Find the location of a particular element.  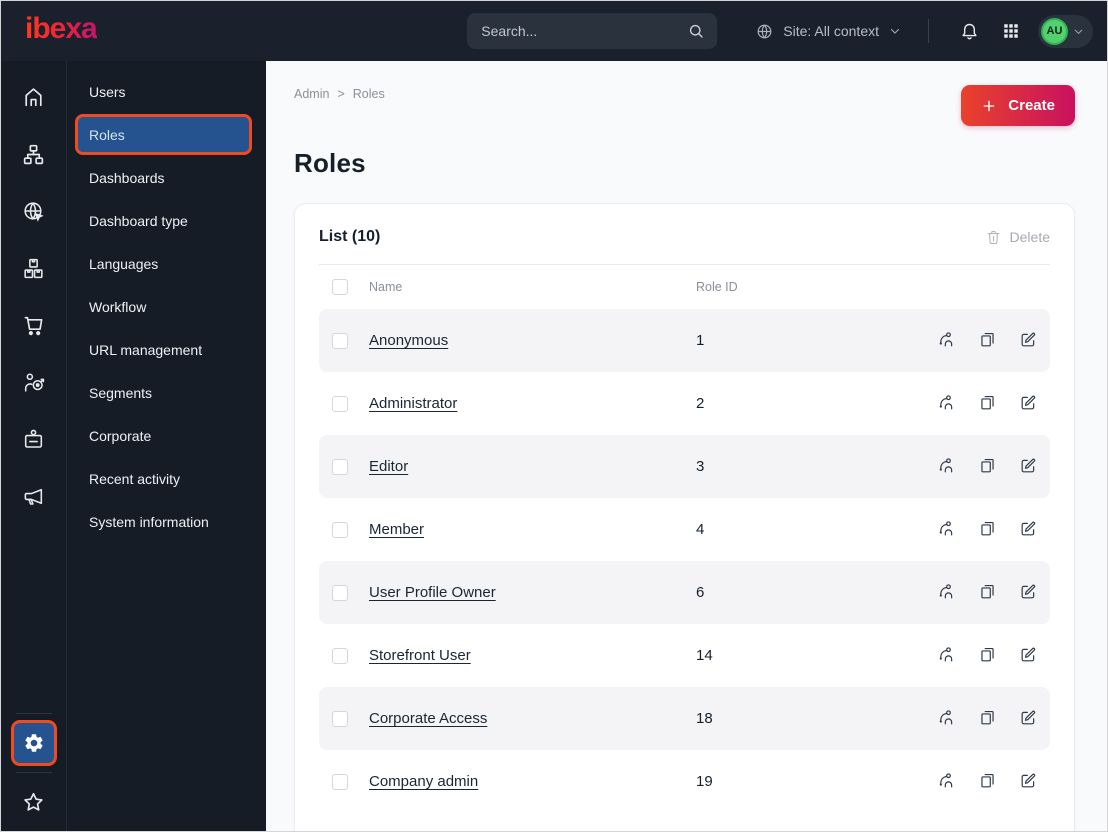

search-icon is located at coordinates (696, 31).